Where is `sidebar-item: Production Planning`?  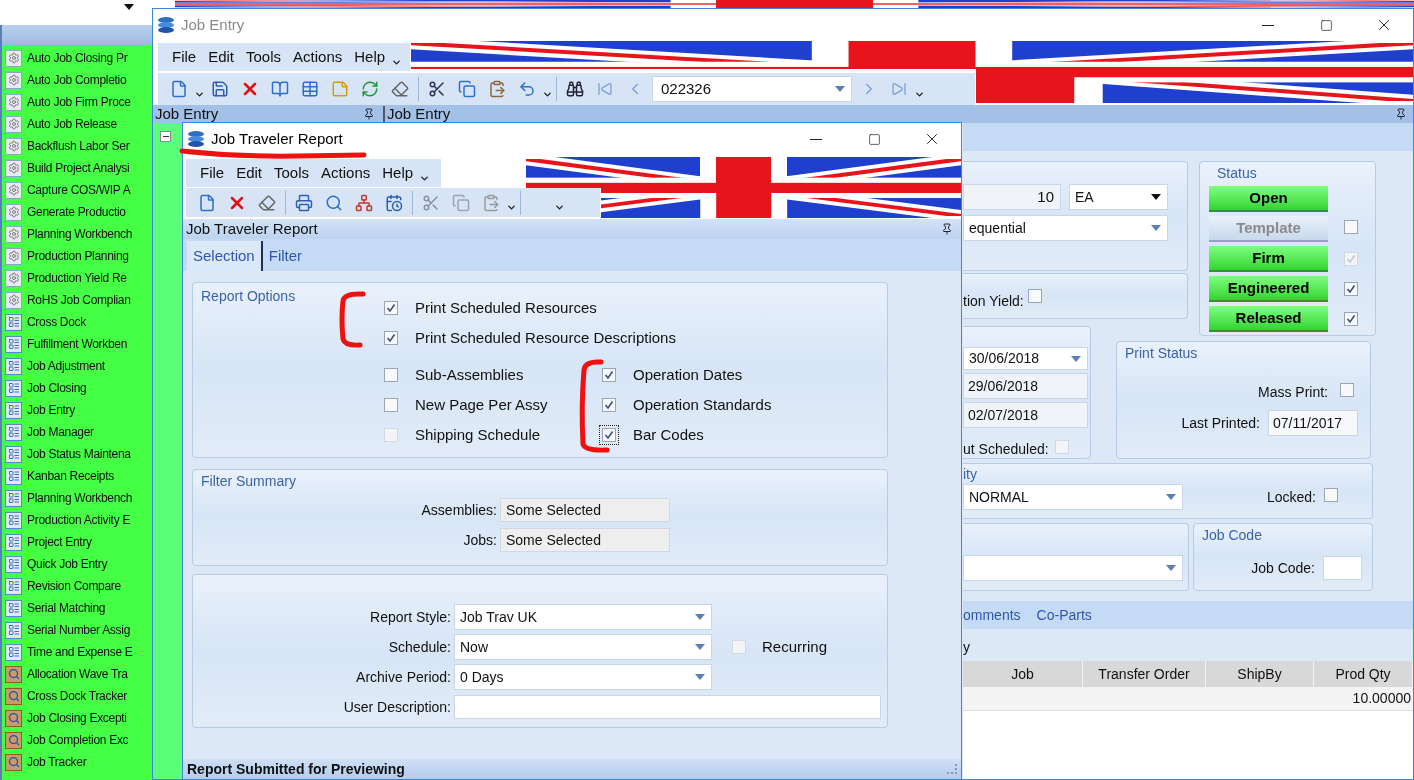 sidebar-item: Production Planning is located at coordinates (77, 256).